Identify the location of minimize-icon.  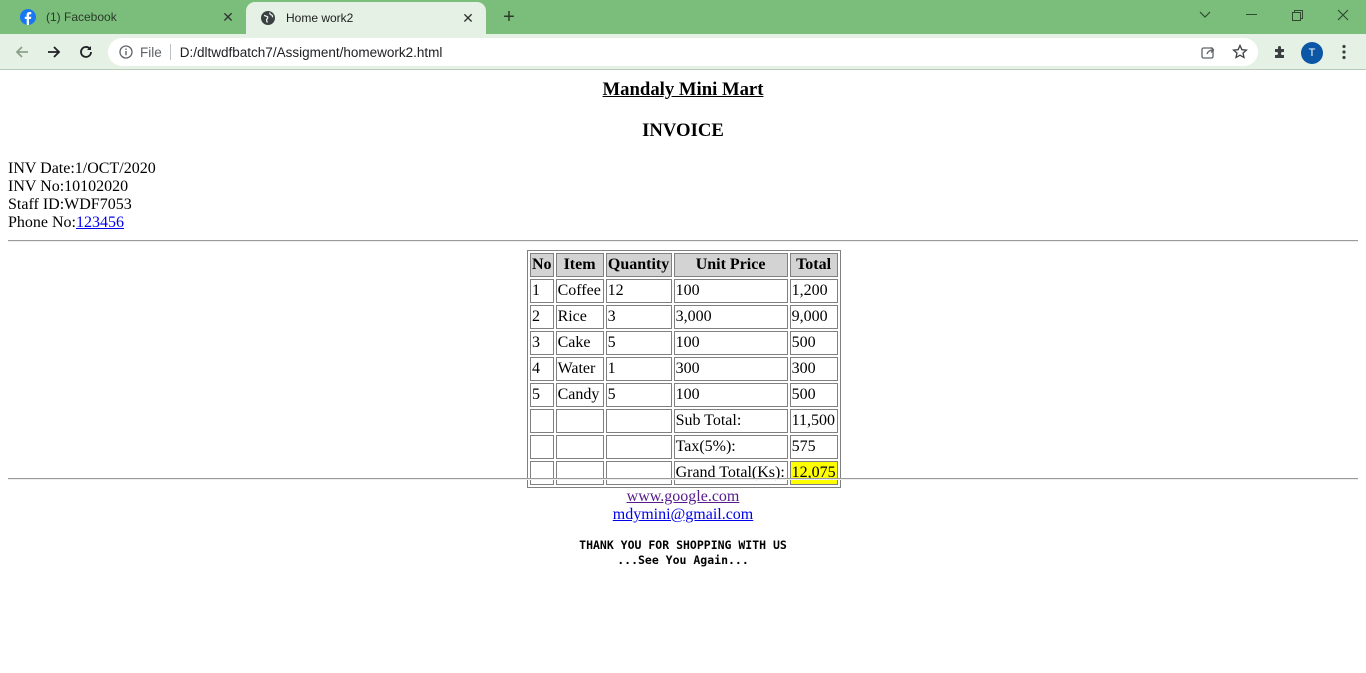
(1251, 15).